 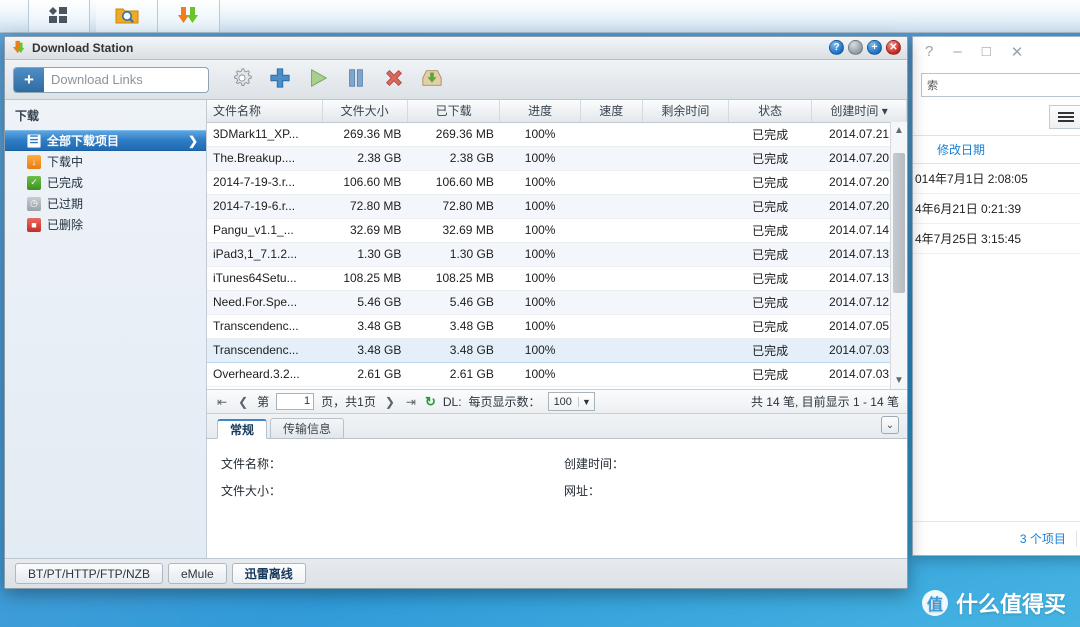 I want to click on list-item: 4年7月25日 3:15:45, so click(x=996, y=239).